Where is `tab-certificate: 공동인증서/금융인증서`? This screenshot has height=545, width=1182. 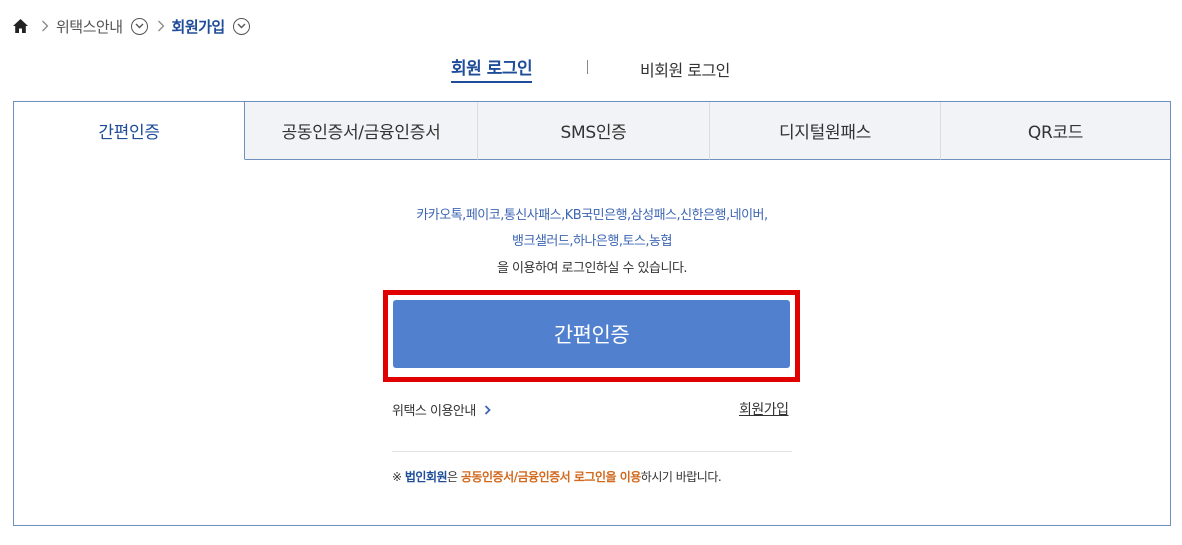
tab-certificate: 공동인증서/금융인증서 is located at coordinates (361, 131).